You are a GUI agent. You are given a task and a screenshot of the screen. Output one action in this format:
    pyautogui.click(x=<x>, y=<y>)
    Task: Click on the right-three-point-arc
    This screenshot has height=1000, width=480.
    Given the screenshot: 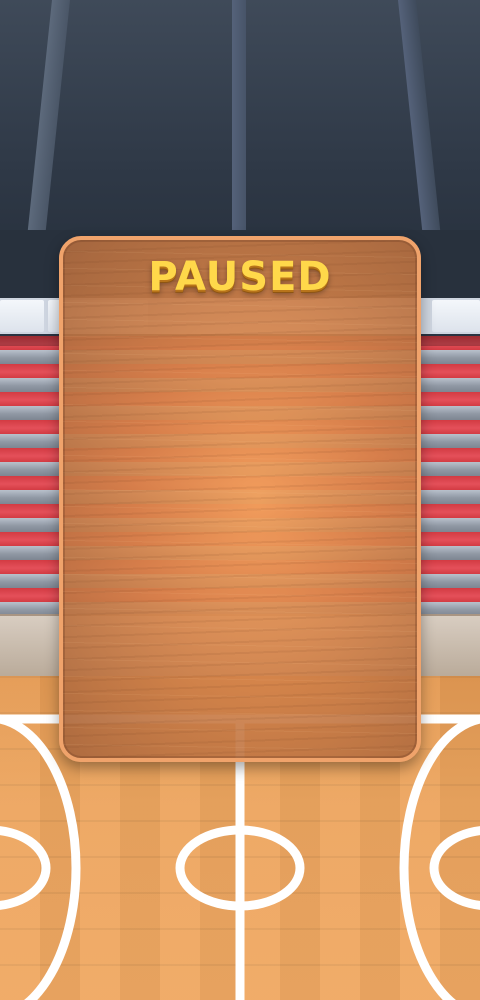 What is the action you would take?
    pyautogui.click(x=439, y=857)
    